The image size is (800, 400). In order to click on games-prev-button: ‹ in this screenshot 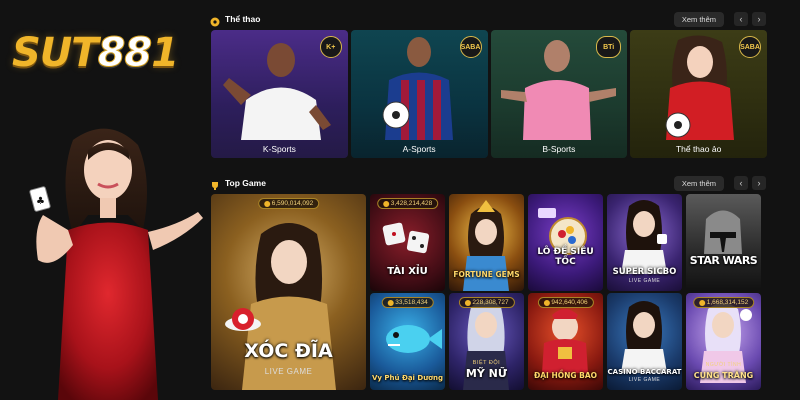, I will do `click(741, 183)`.